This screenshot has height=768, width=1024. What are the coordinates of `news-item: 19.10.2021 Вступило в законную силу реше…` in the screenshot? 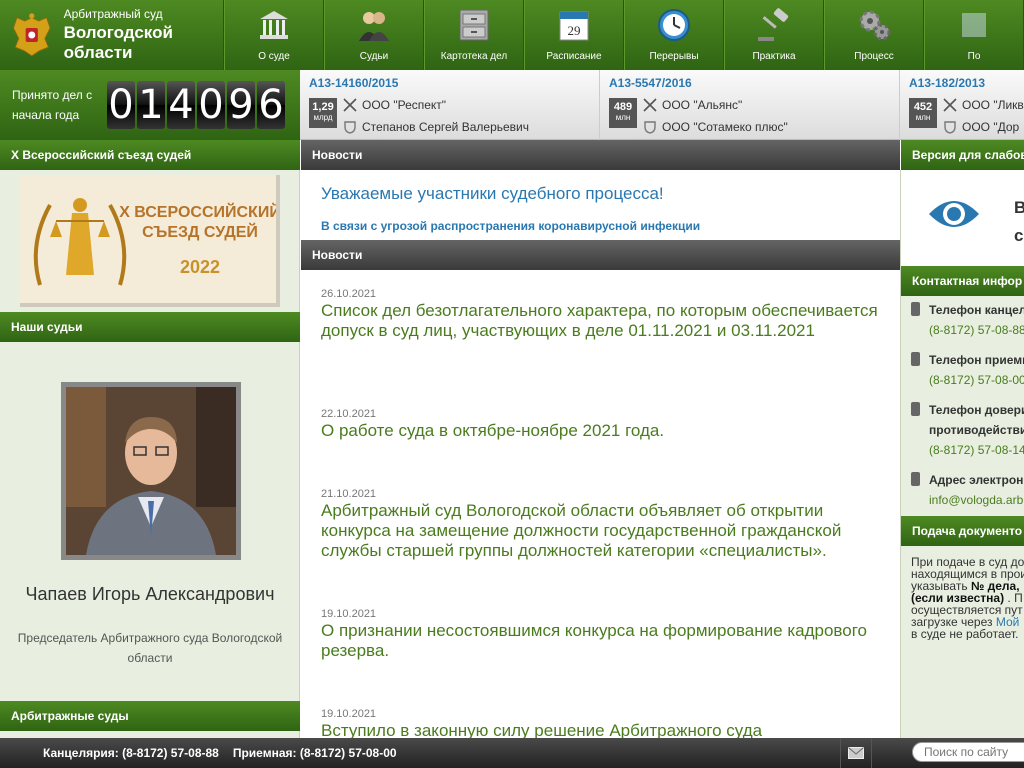 It's located at (601, 723).